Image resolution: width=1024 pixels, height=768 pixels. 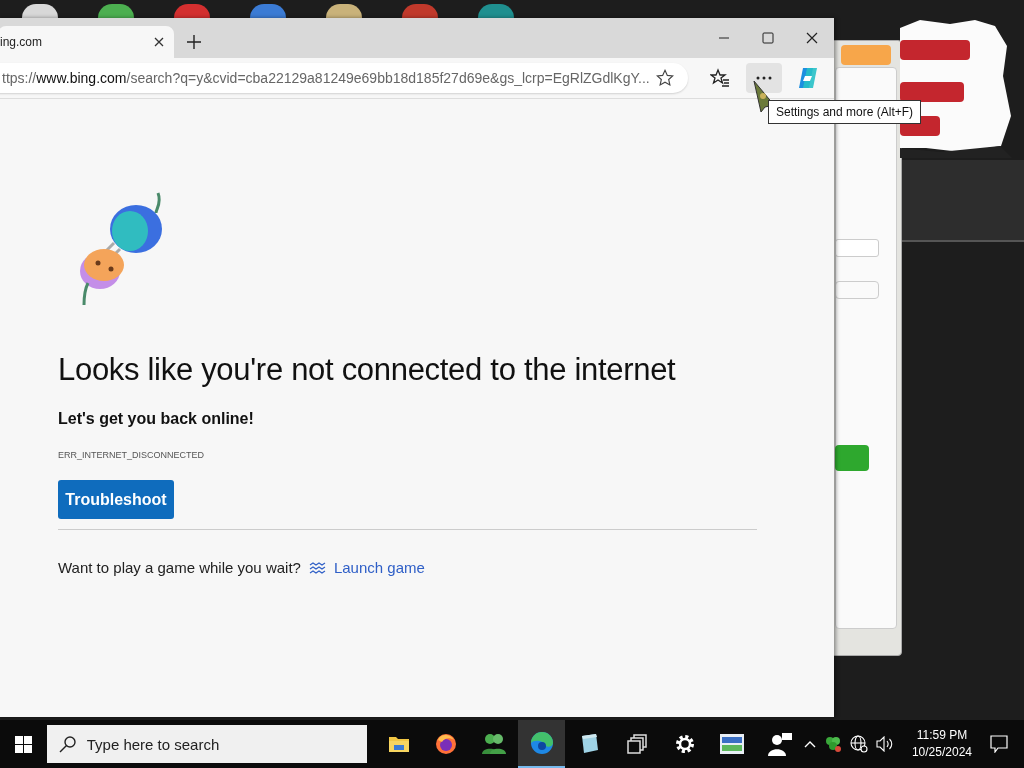 What do you see at coordinates (493, 744) in the screenshot?
I see `people-icon` at bounding box center [493, 744].